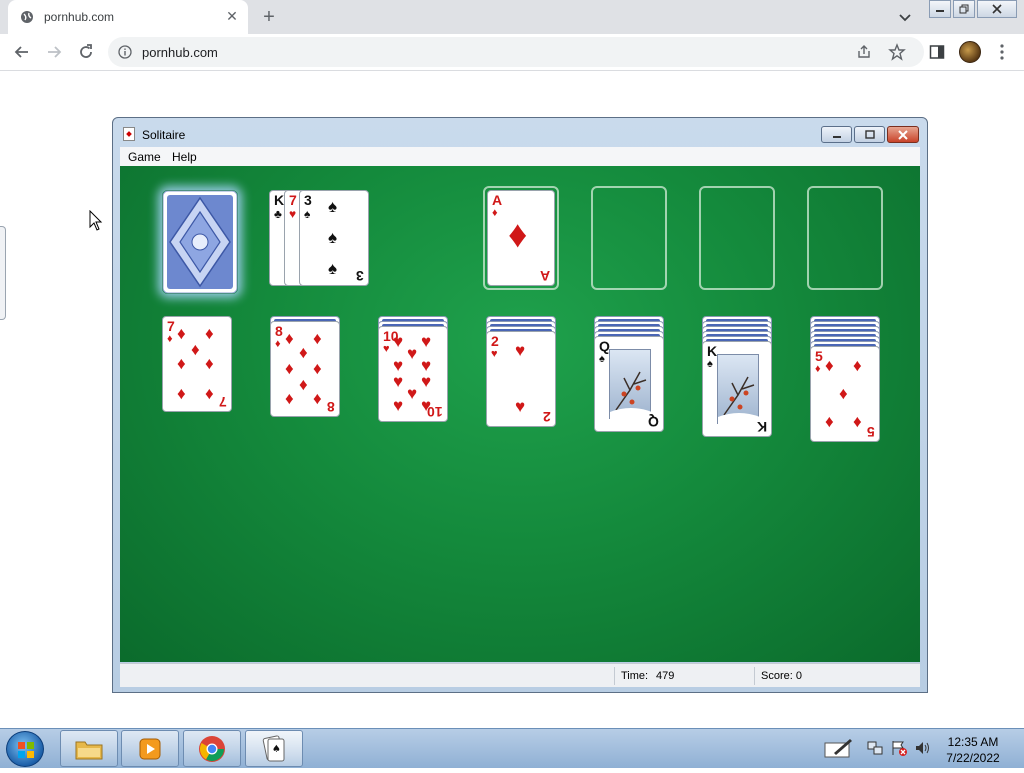 This screenshot has width=1024, height=773. Describe the element at coordinates (293, 200) in the screenshot. I see `card-rank: 7` at that location.